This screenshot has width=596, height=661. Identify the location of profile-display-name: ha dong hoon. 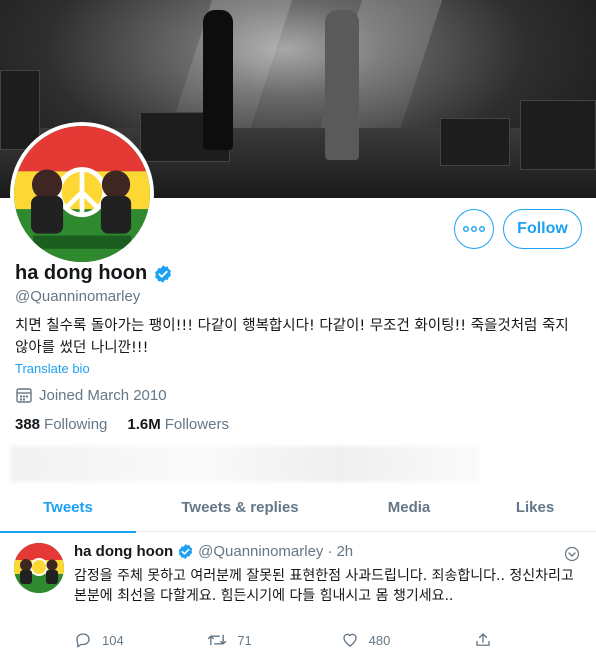
(81, 273).